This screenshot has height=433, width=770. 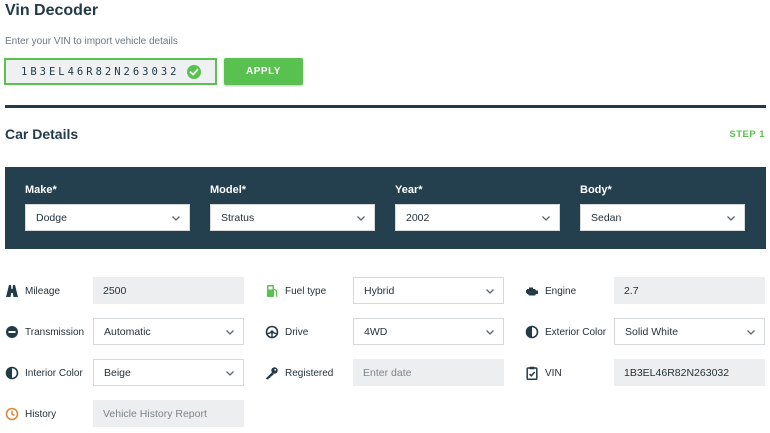 I want to click on fuel-type-value: Hybrid, so click(x=379, y=290).